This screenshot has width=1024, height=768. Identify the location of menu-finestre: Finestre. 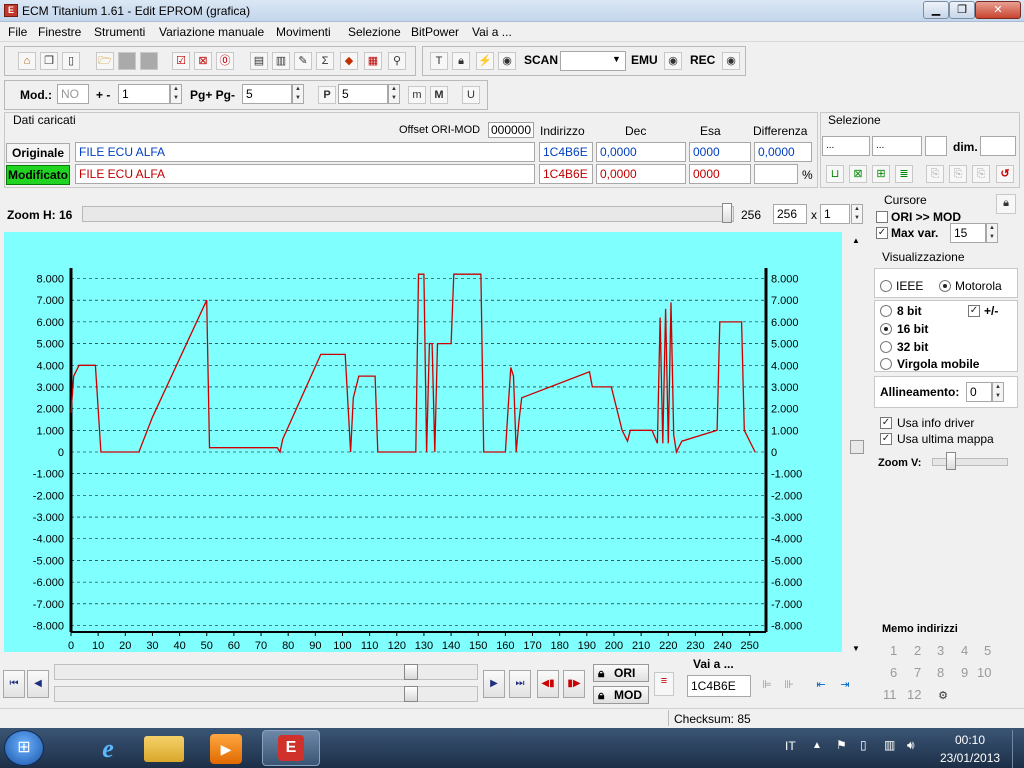
(59, 32).